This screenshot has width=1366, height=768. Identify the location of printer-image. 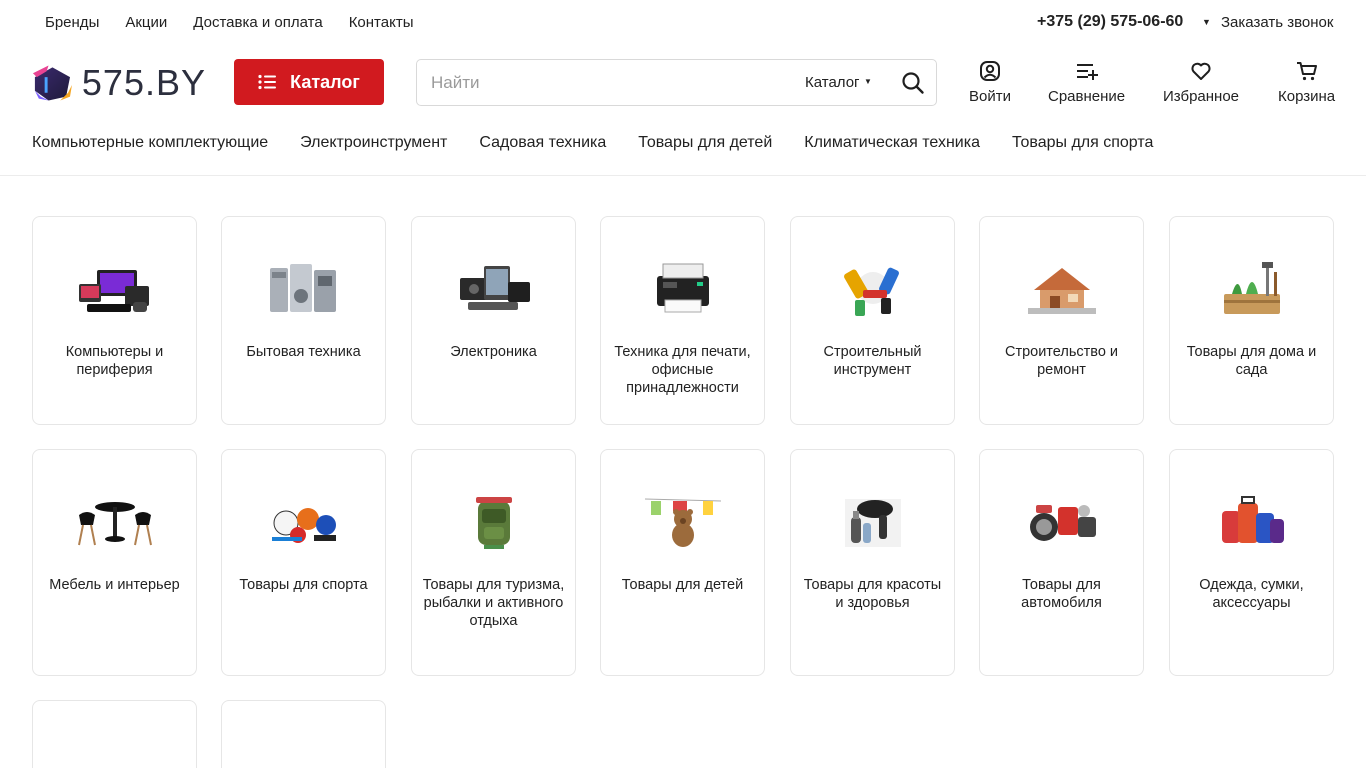
(683, 288).